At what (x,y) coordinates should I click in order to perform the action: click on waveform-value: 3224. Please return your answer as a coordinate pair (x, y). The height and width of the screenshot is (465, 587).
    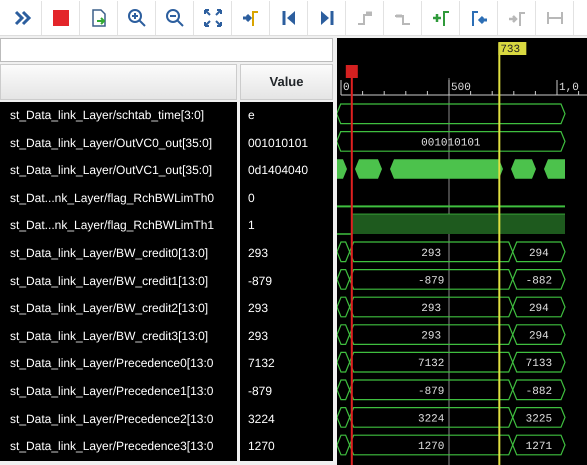
    Looking at the image, I should click on (431, 419).